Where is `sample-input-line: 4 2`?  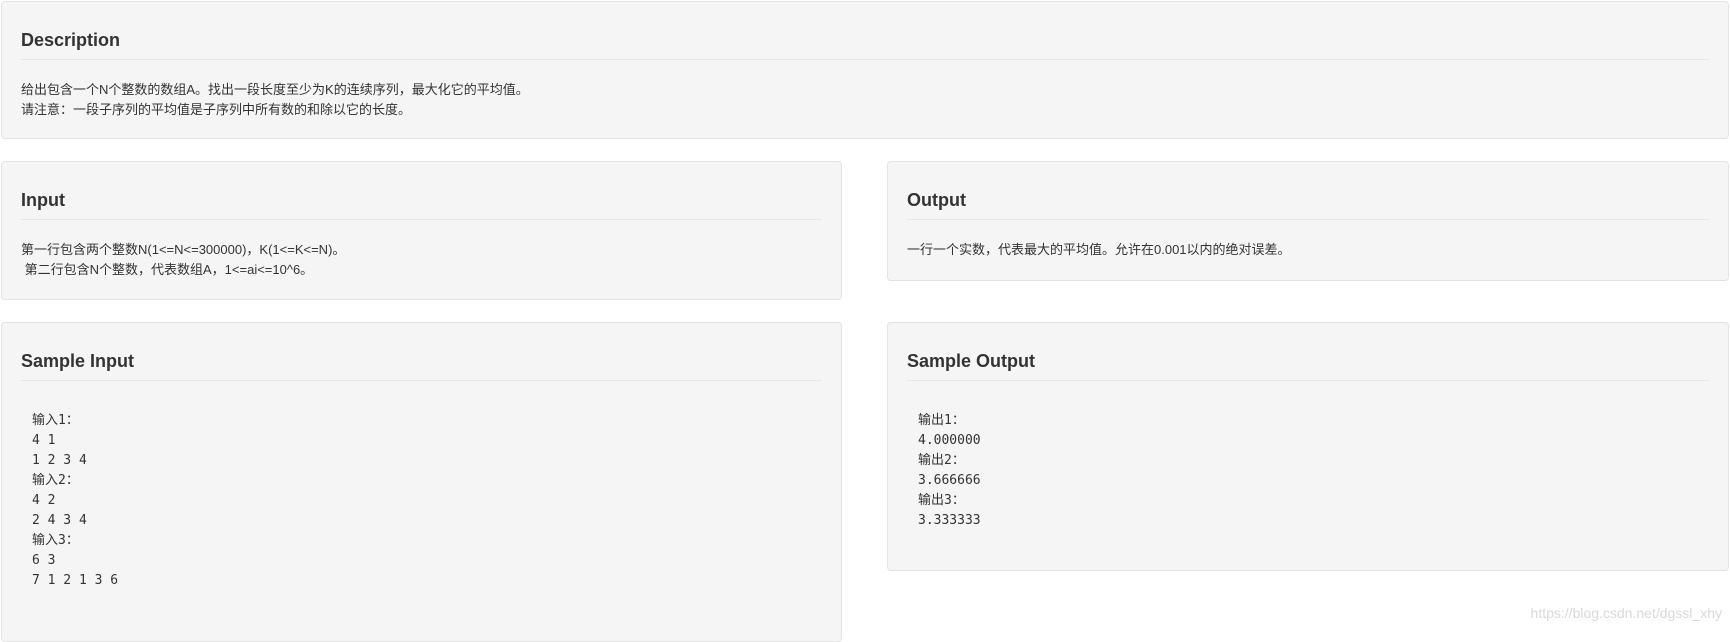 sample-input-line: 4 2 is located at coordinates (44, 500).